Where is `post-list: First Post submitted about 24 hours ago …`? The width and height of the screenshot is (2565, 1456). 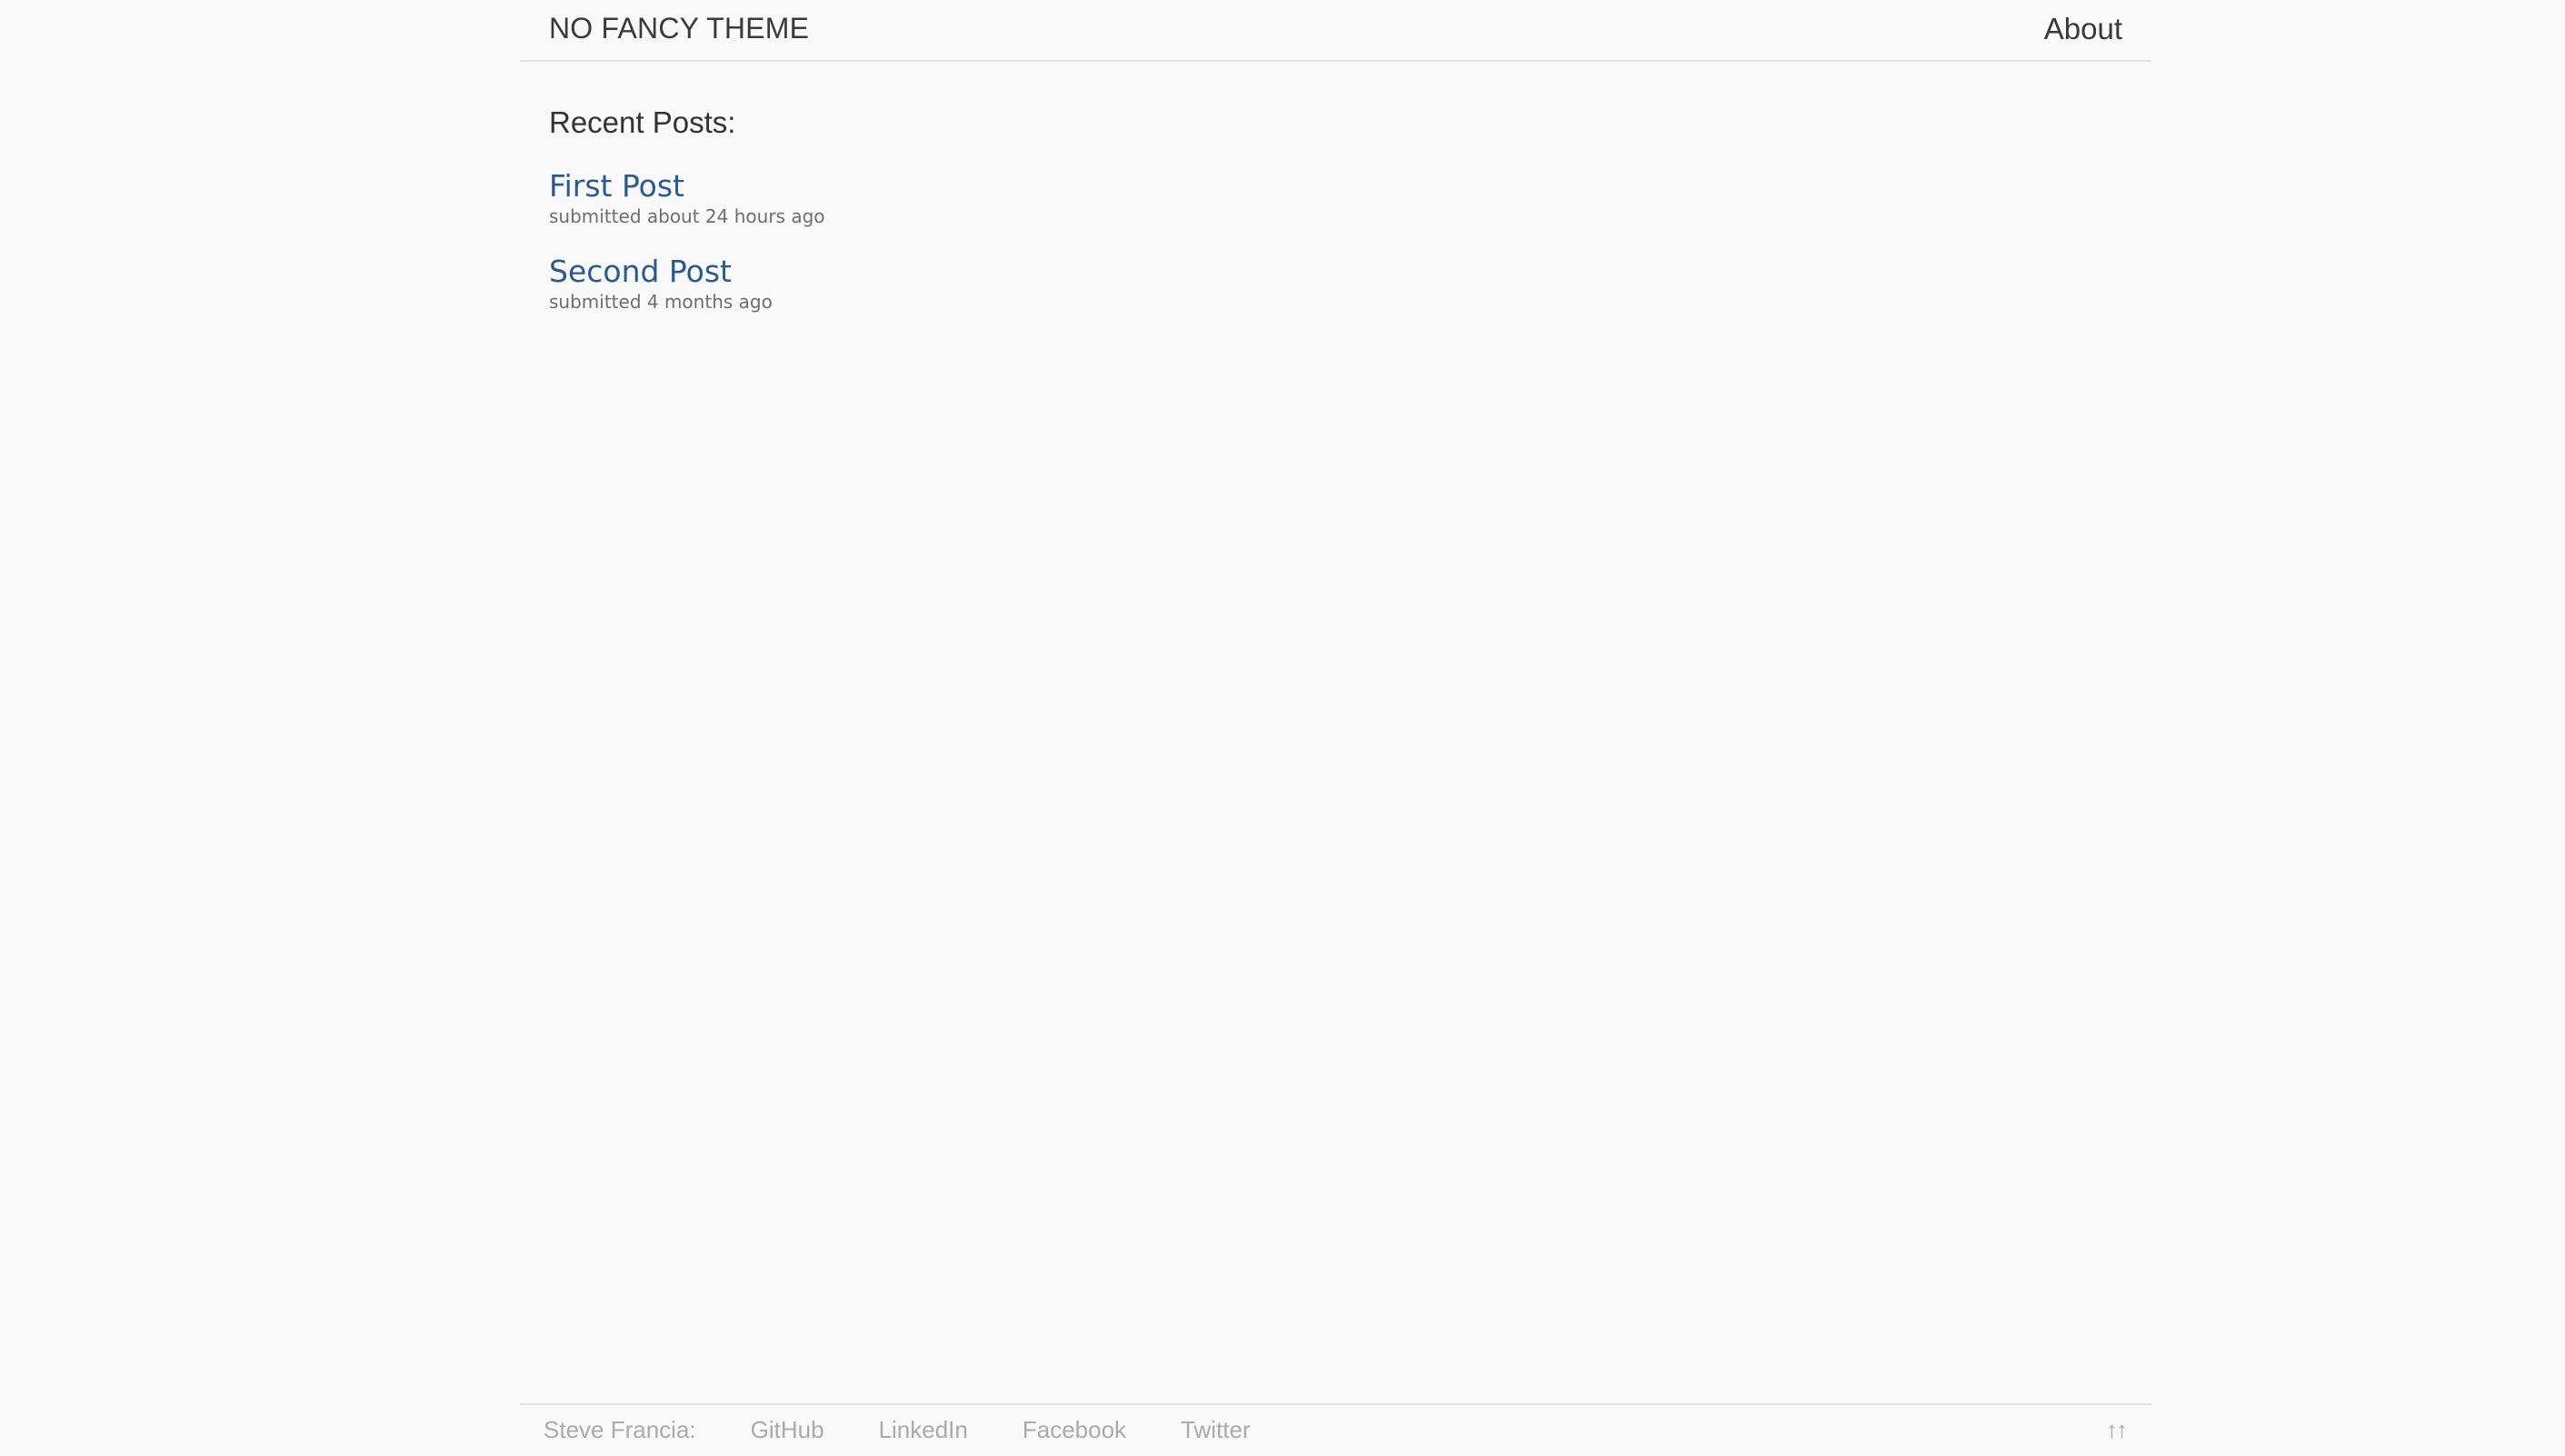
post-list: First Post submitted about 24 hours ago … is located at coordinates (687, 254).